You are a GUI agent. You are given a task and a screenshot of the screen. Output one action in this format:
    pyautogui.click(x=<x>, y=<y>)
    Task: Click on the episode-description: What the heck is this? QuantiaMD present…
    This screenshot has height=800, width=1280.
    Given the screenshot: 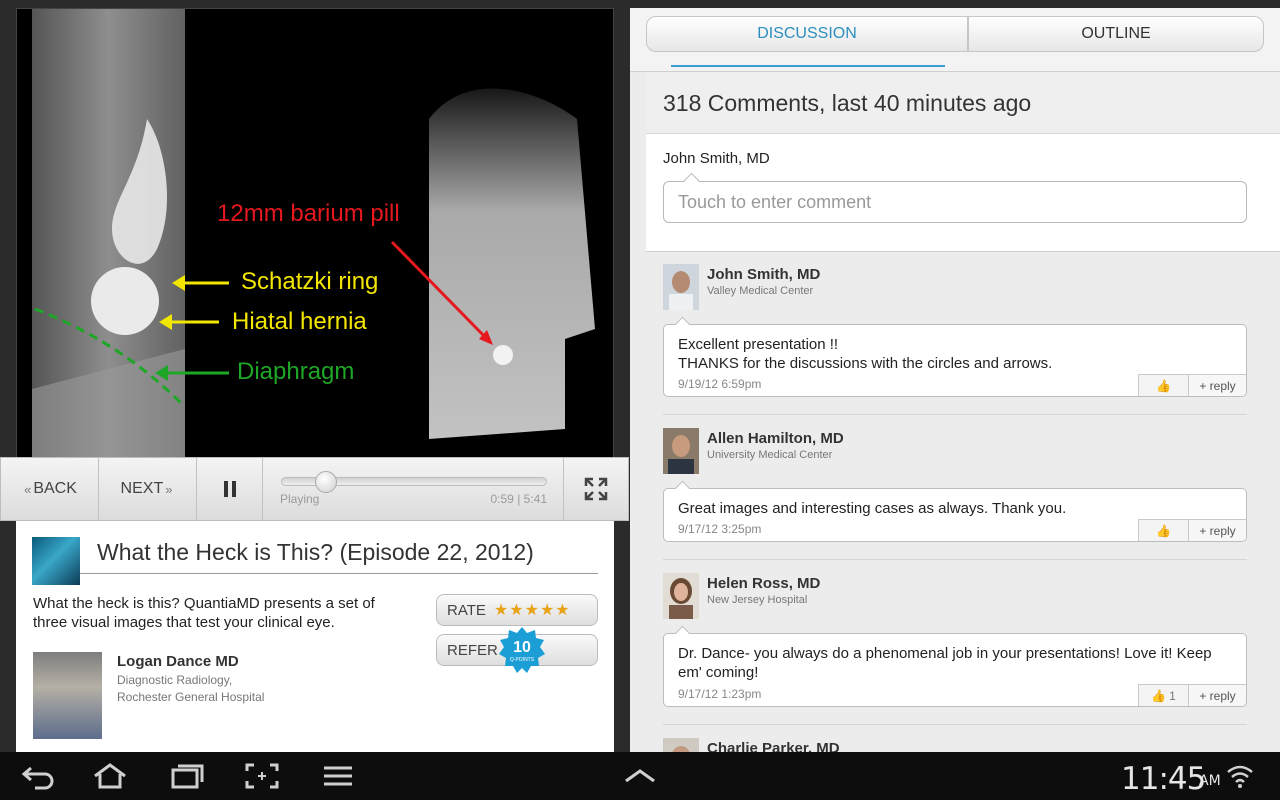 What is the action you would take?
    pyautogui.click(x=204, y=613)
    